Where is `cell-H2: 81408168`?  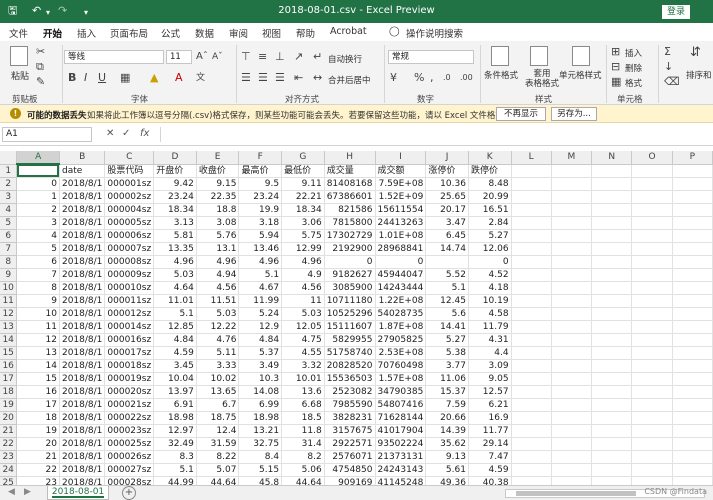 cell-H2: 81408168 is located at coordinates (350, 184).